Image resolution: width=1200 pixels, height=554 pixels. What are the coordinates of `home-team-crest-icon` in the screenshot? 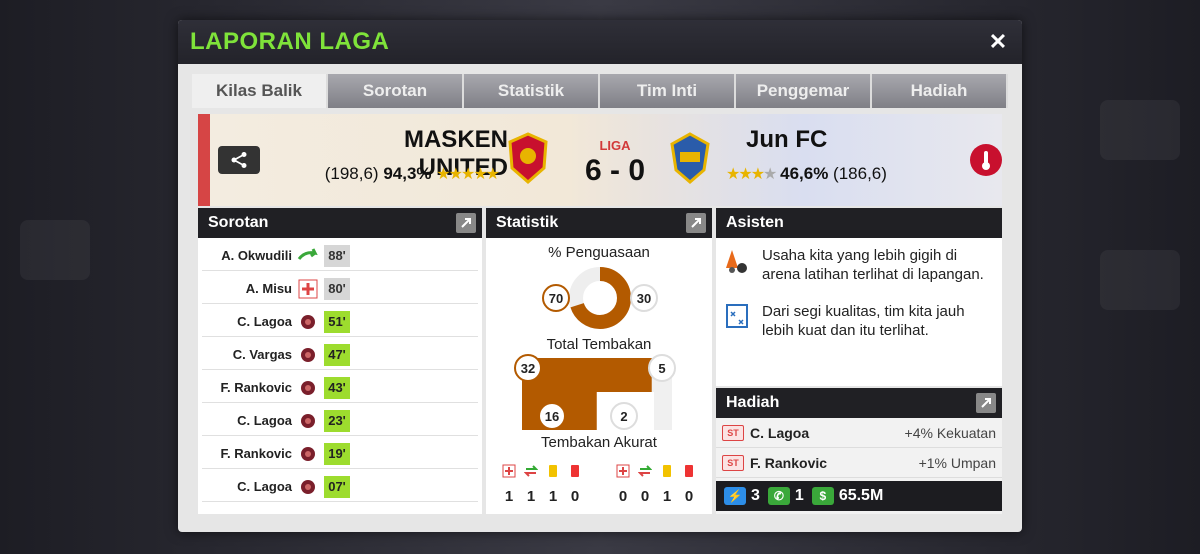 It's located at (528, 158).